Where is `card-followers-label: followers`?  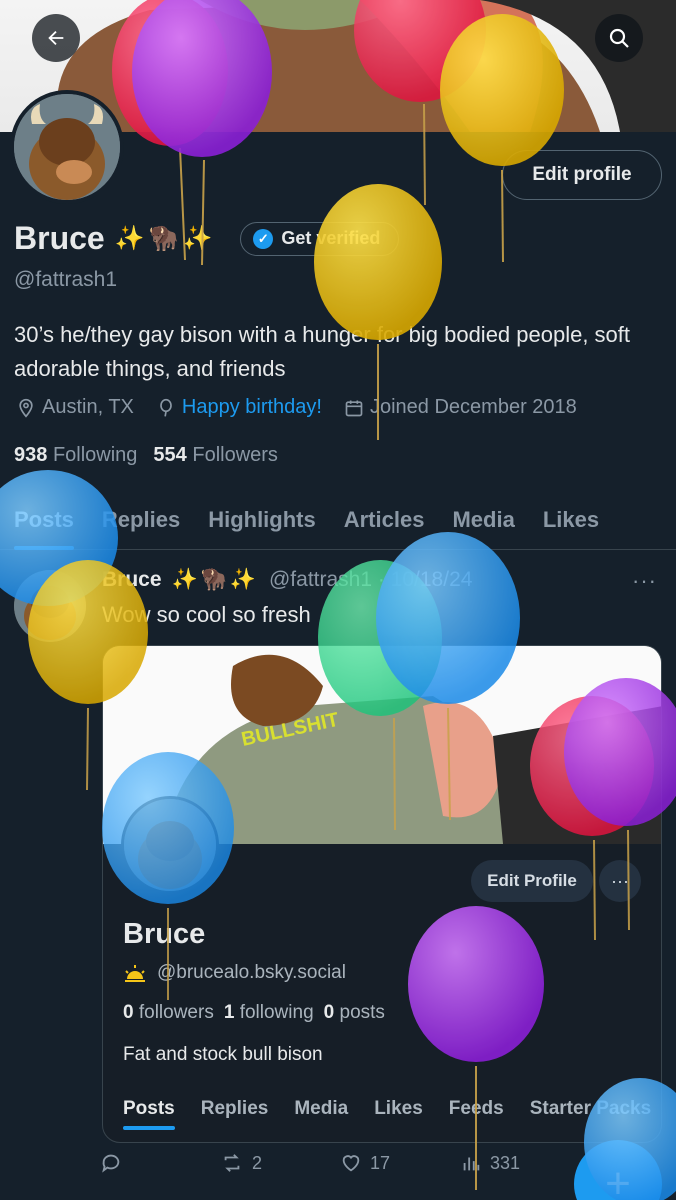
card-followers-label: followers is located at coordinates (176, 1012).